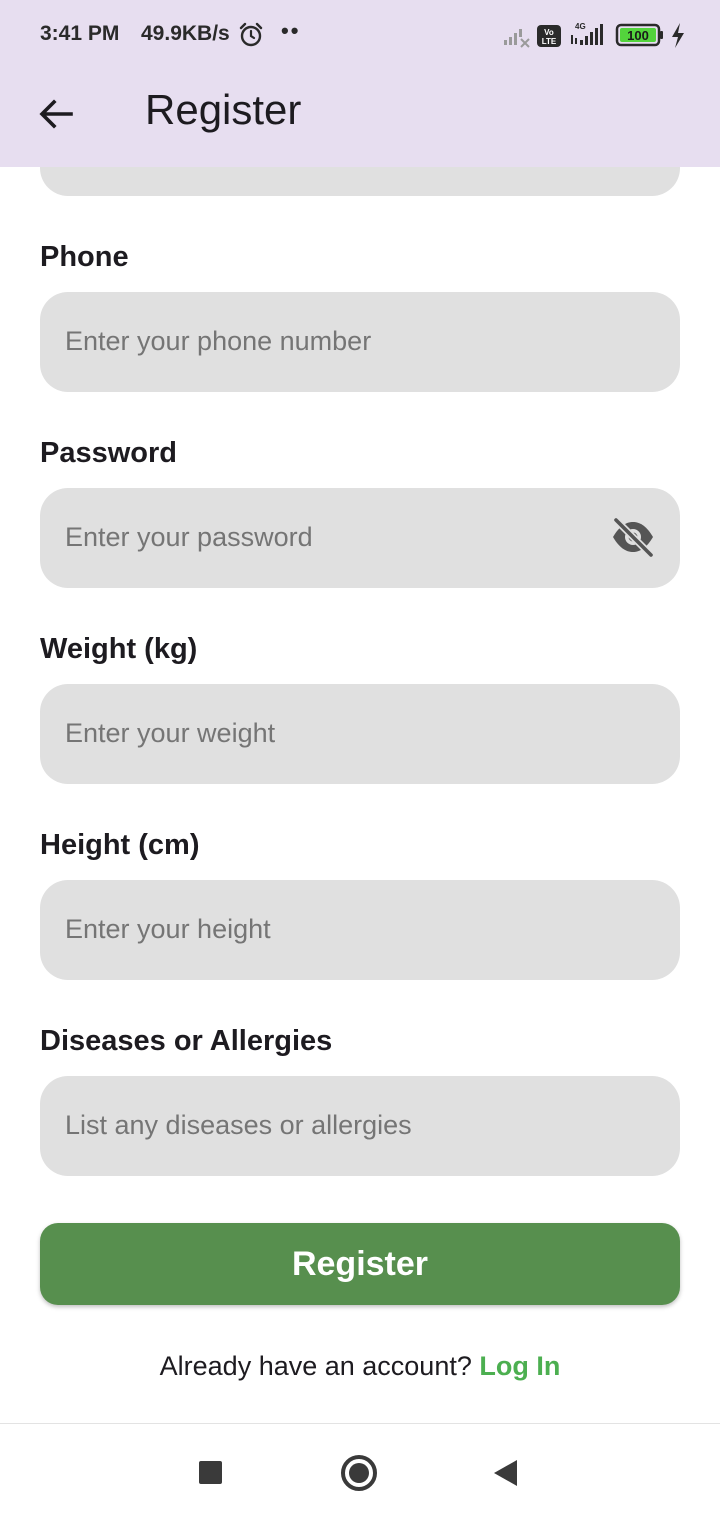 This screenshot has width=720, height=1520. I want to click on status-network-speed: 49.9KB/s, so click(185, 33).